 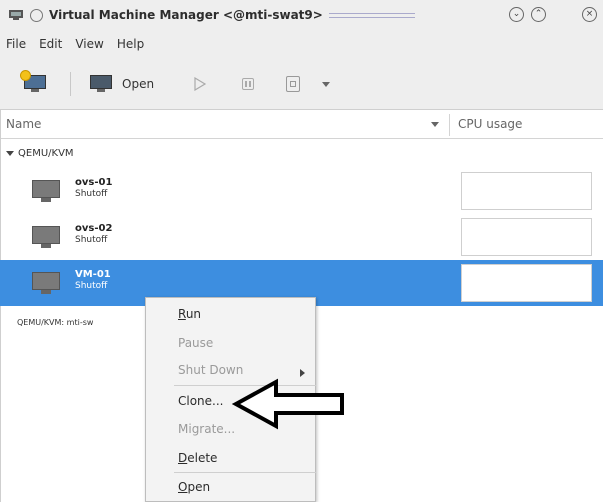 I want to click on menu-shutdown: Shut Down, so click(x=210, y=370).